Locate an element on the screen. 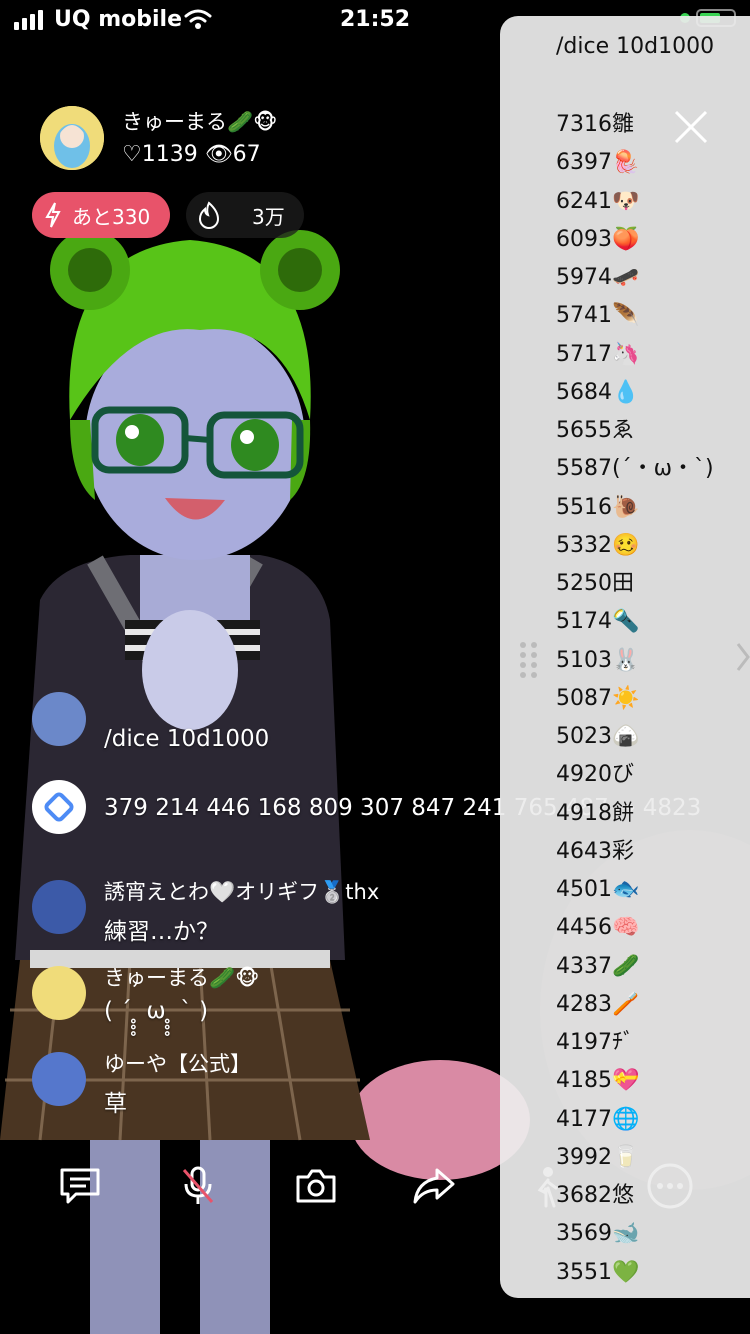 The width and height of the screenshot is (750, 1334). chat-text: /dice 10d1000 is located at coordinates (187, 739).